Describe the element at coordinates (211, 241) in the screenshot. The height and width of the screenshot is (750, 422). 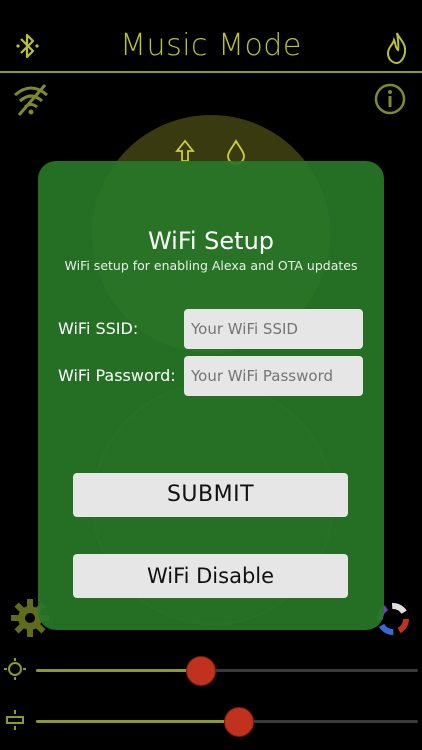
I see `modal-title: WiFi Setup` at that location.